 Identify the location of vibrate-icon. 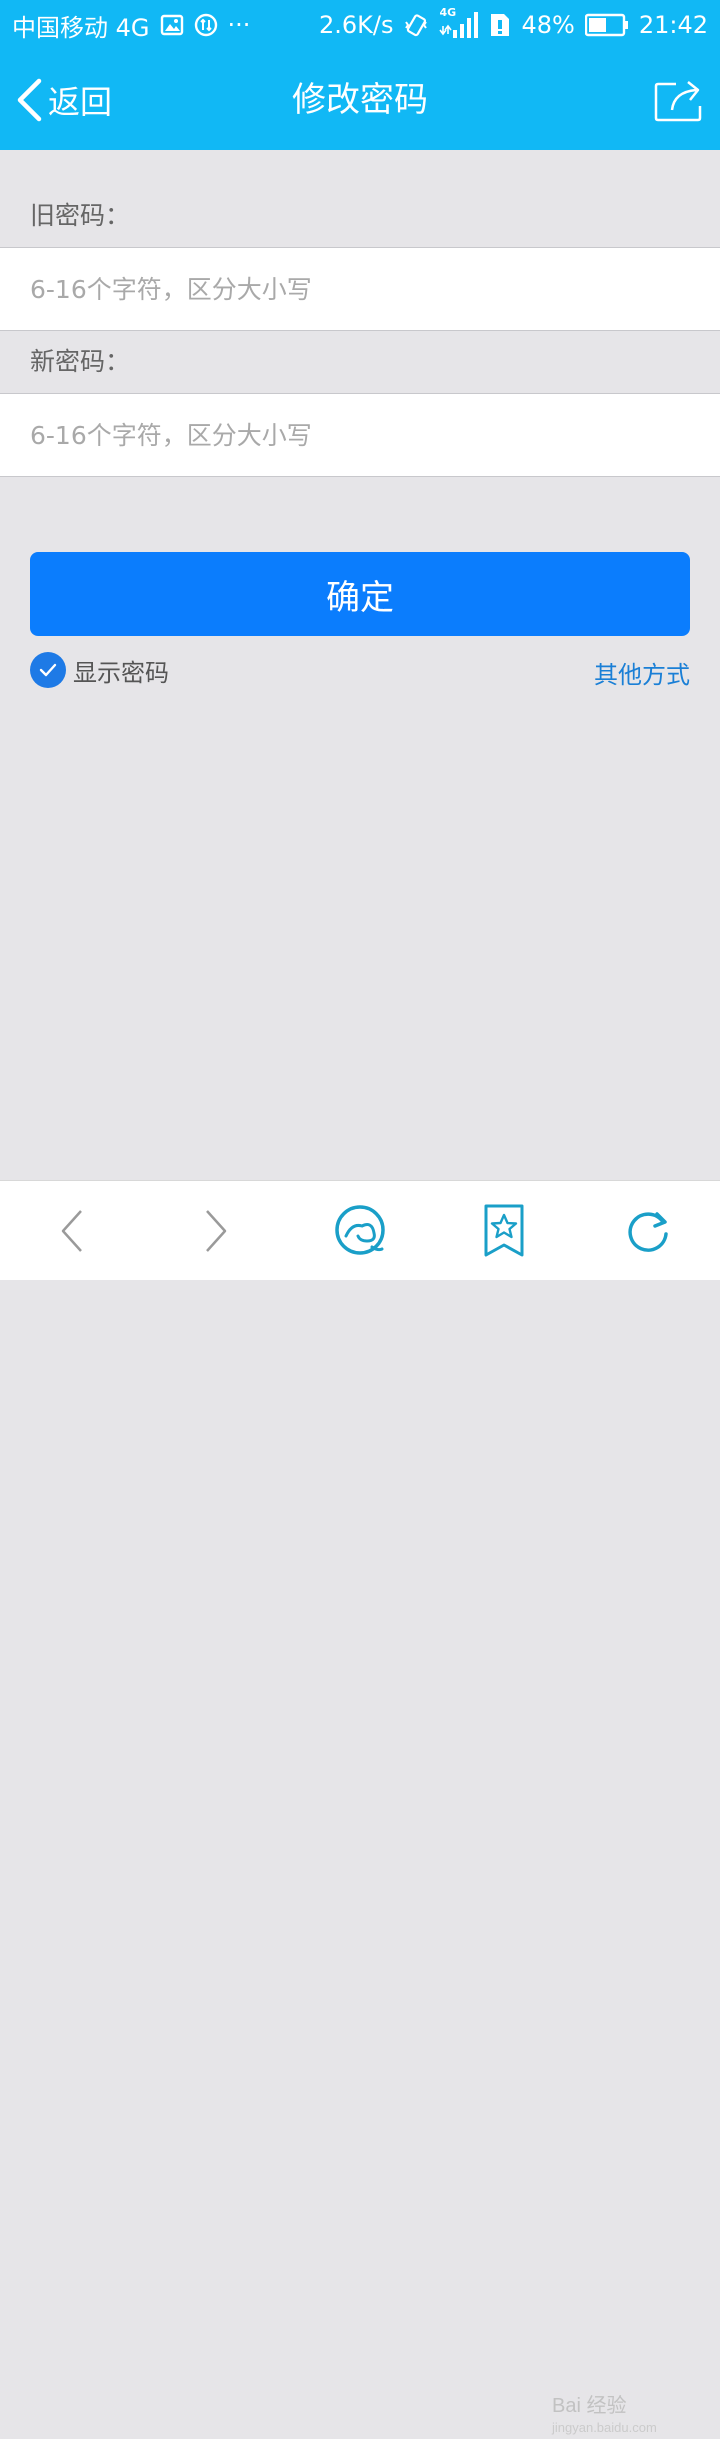
(416, 25).